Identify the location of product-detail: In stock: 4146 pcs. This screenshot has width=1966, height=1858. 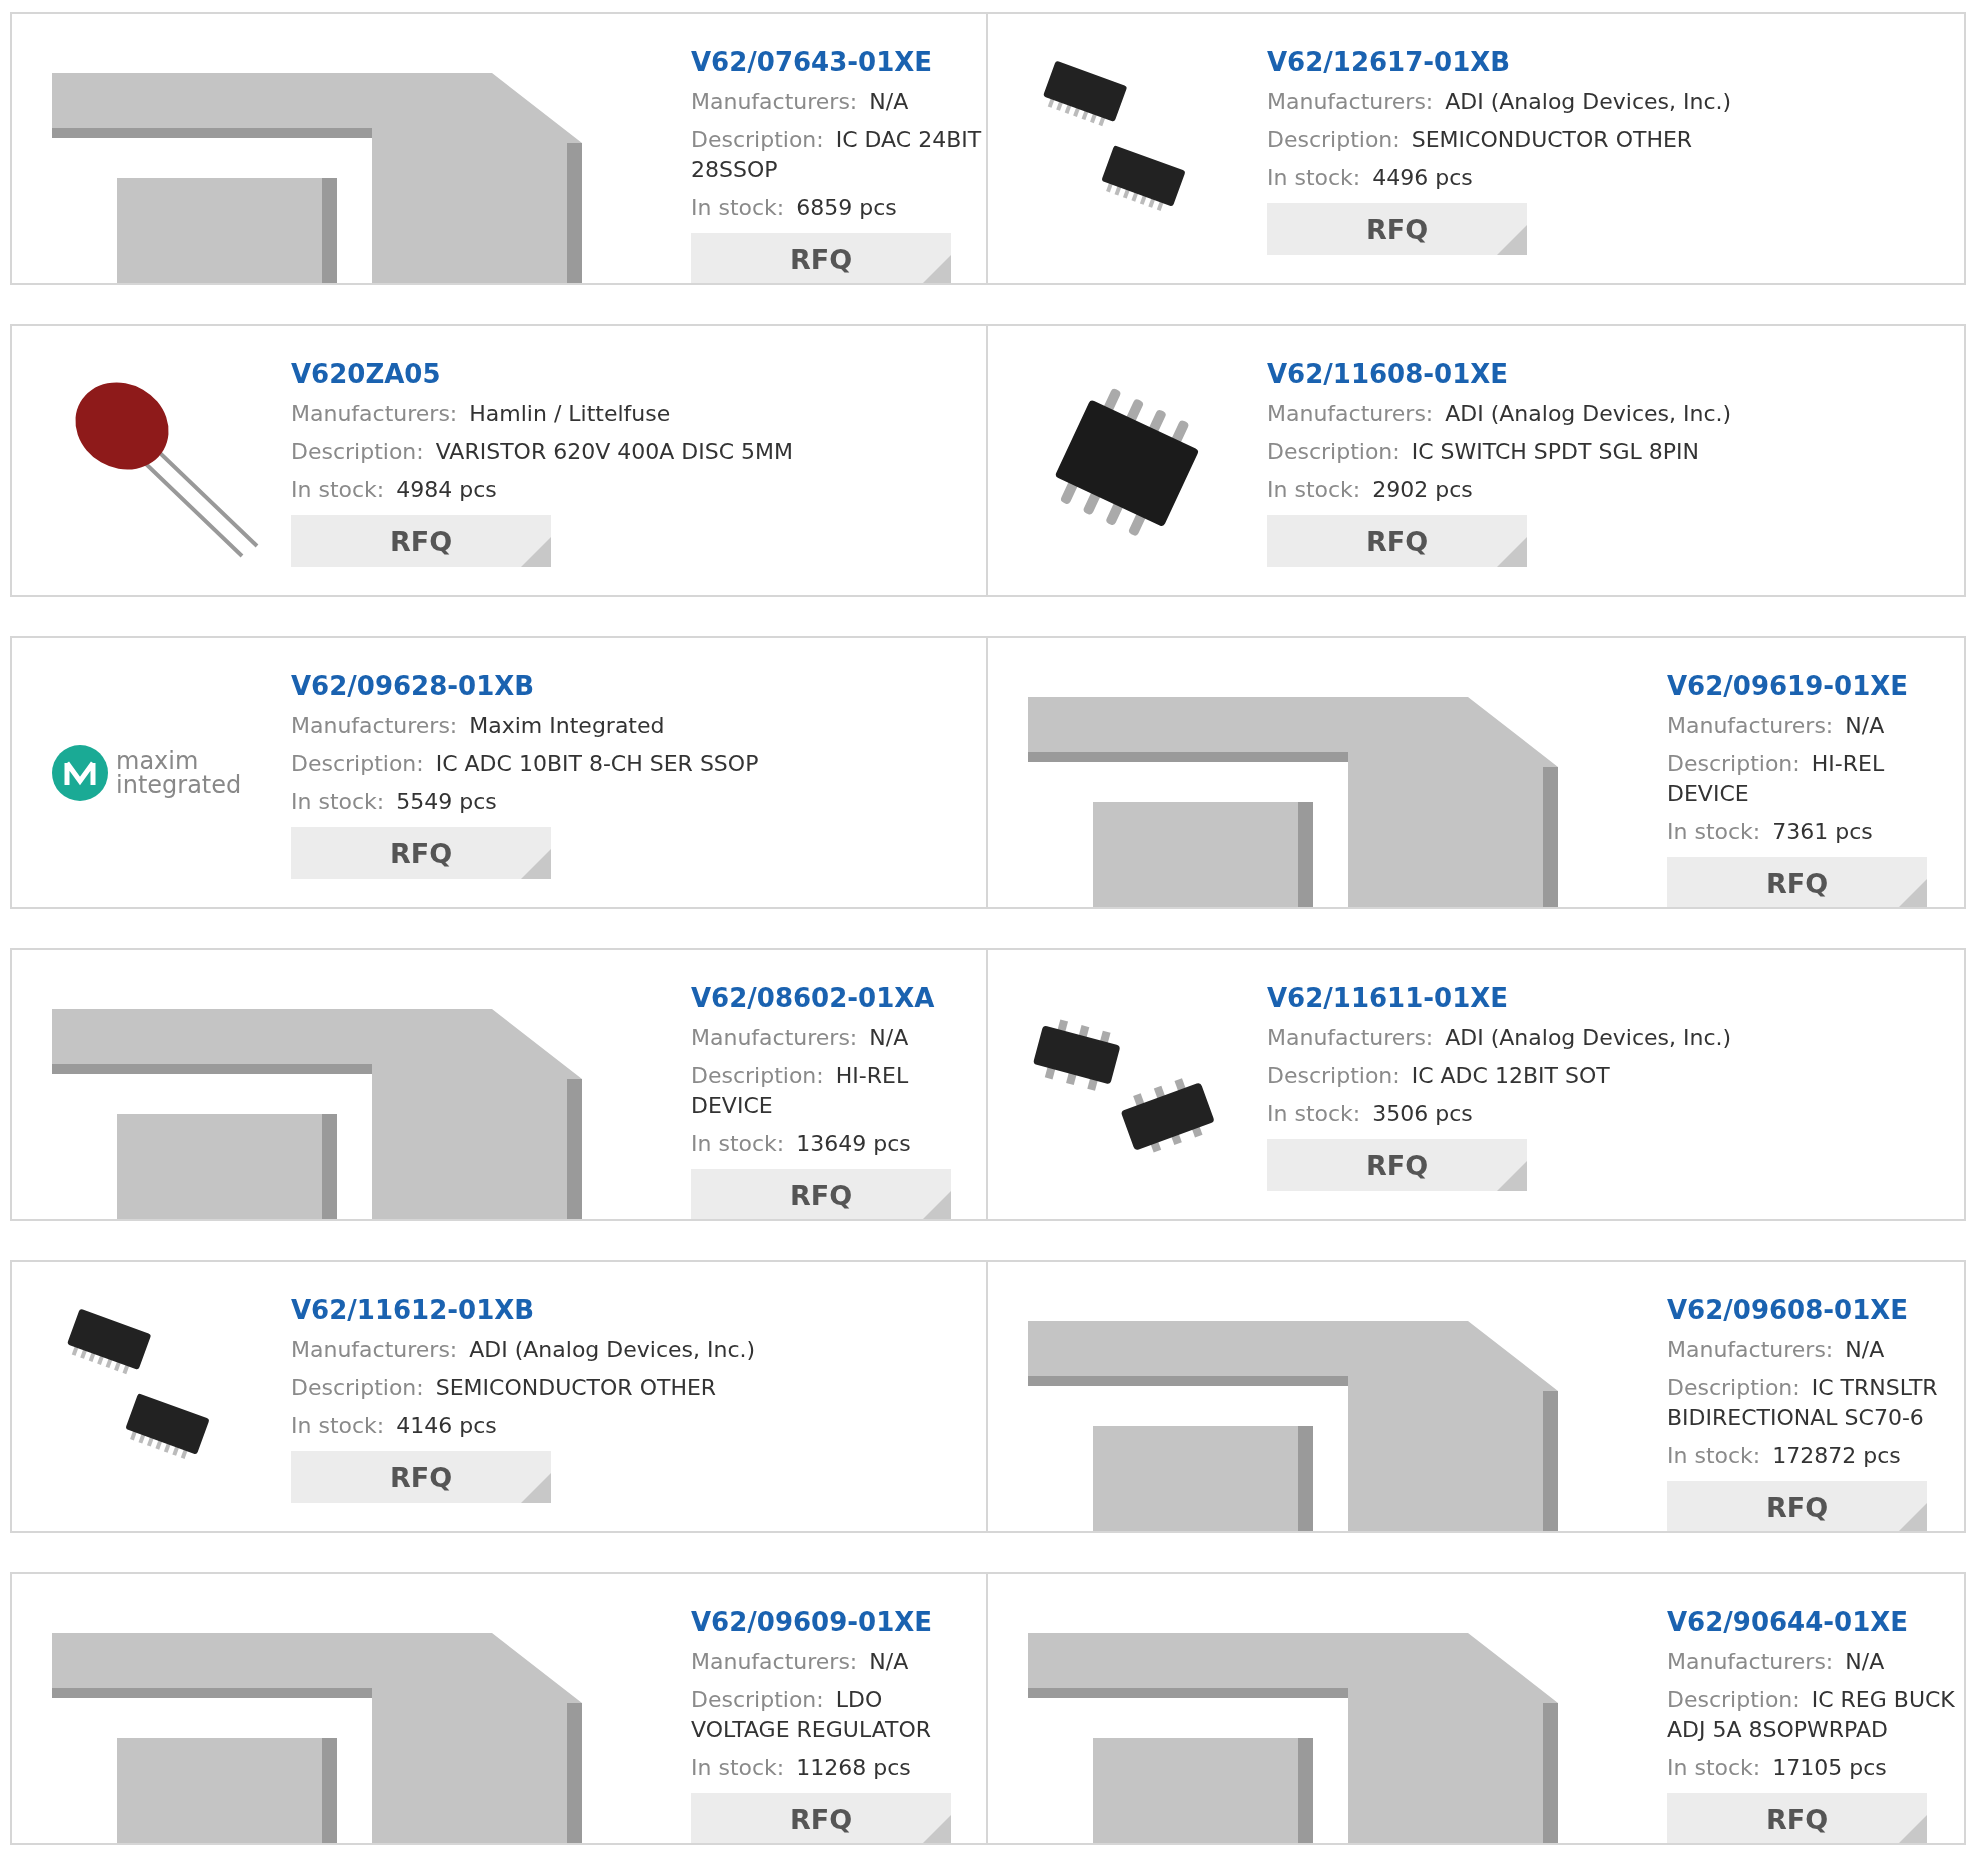
(394, 1426).